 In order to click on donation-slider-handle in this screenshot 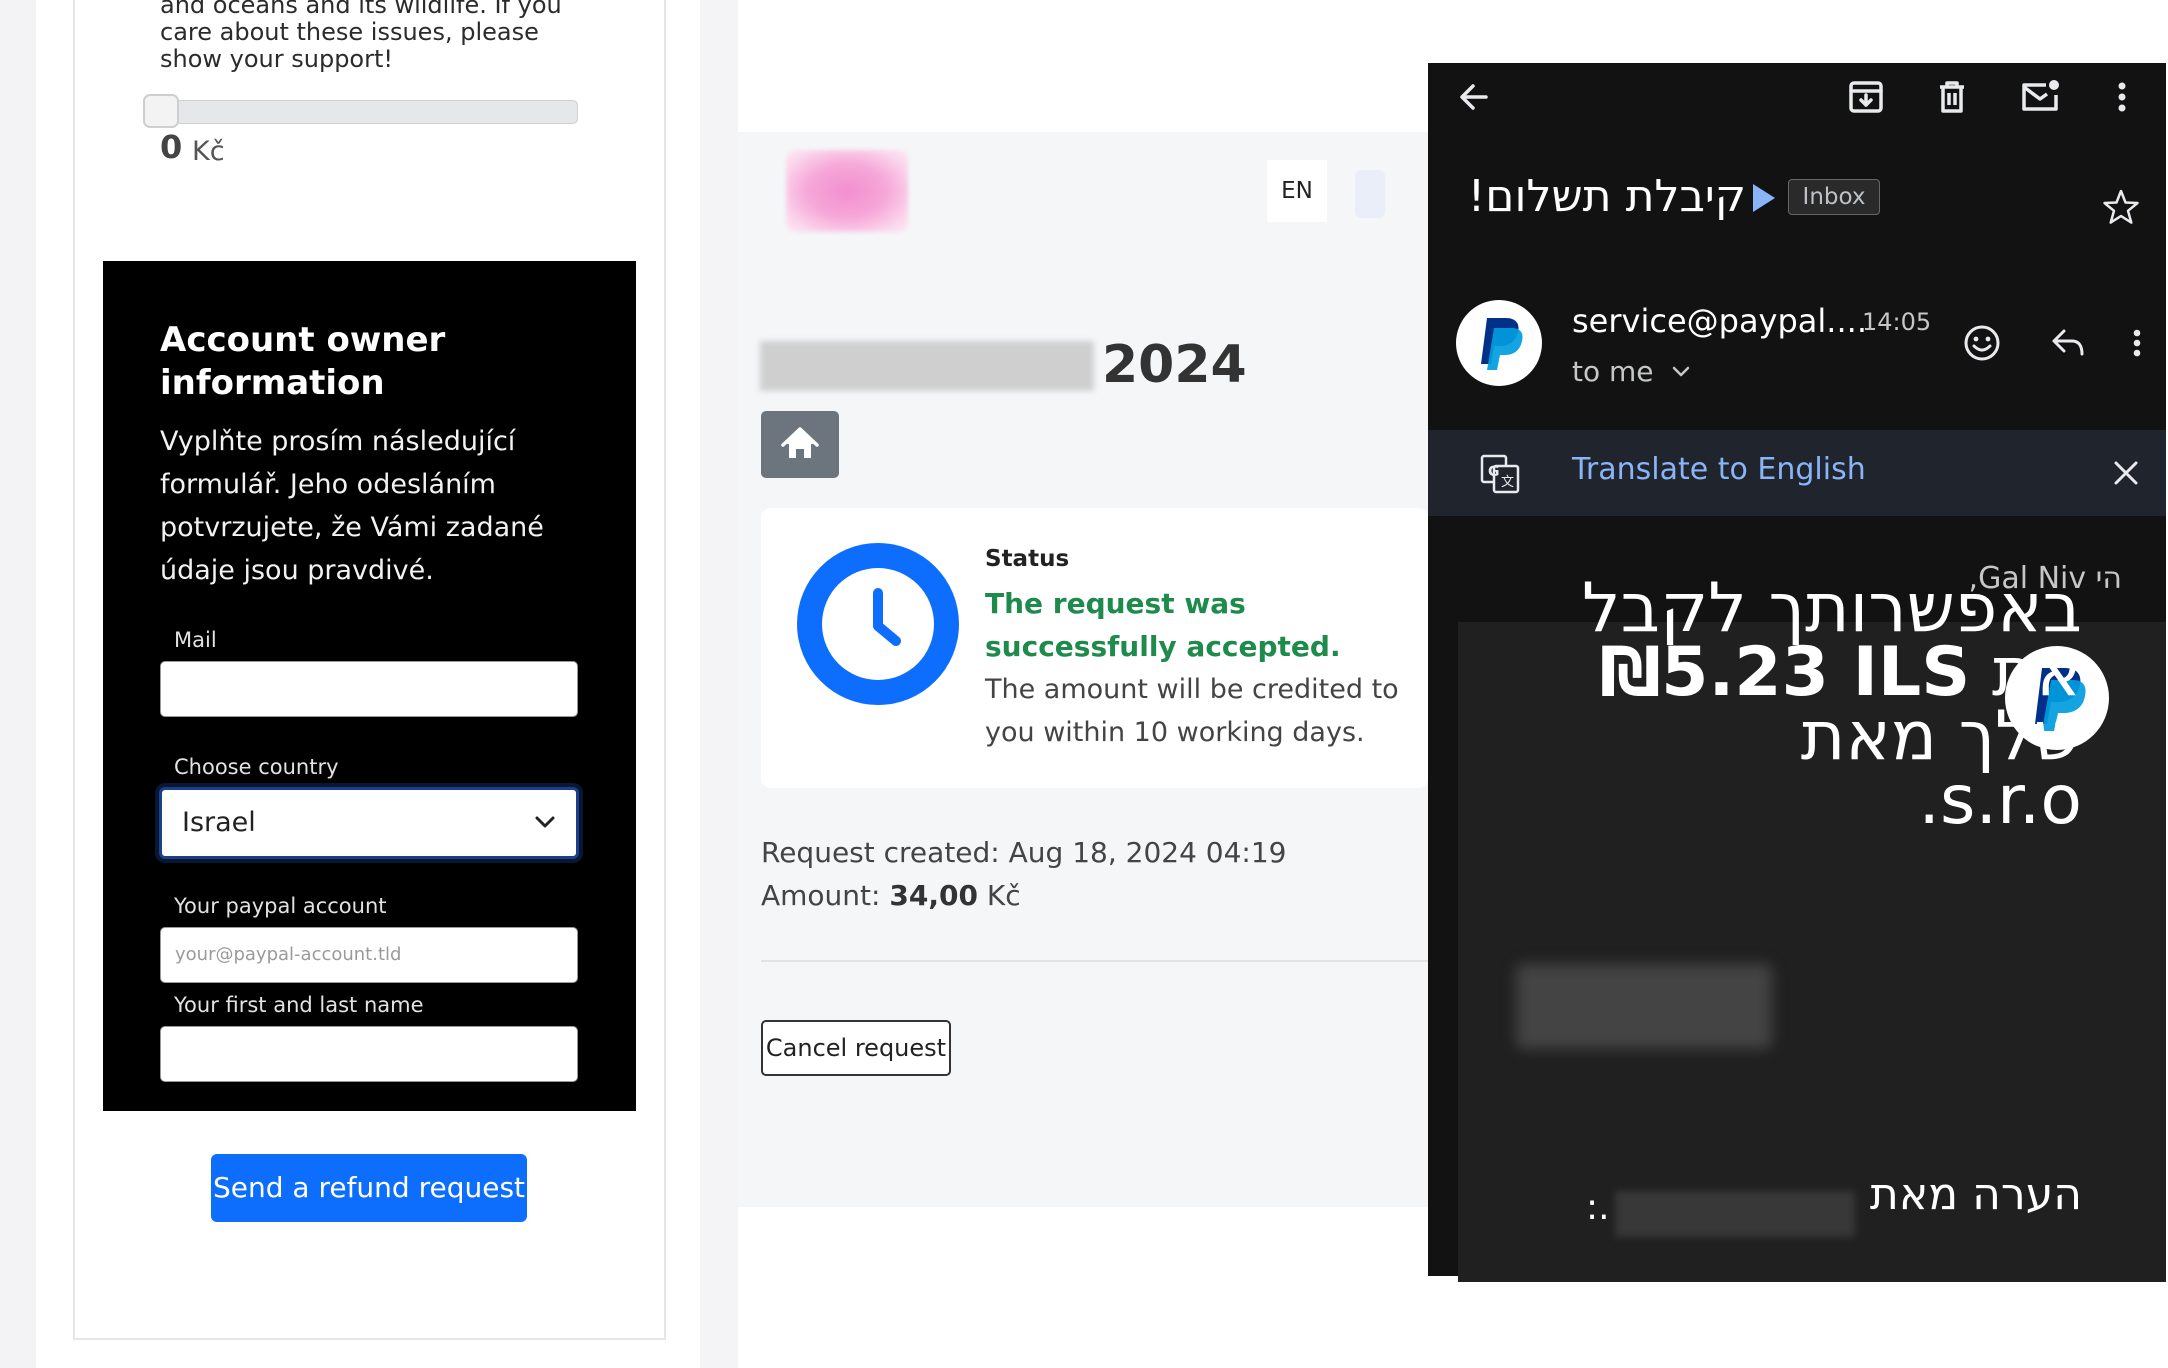, I will do `click(161, 111)`.